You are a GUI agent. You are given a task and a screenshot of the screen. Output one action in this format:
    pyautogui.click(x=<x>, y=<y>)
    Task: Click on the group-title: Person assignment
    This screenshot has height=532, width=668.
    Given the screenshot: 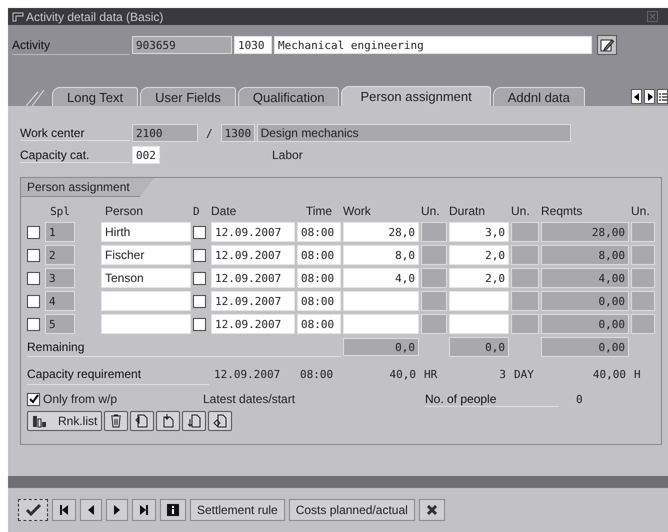 What is the action you would take?
    pyautogui.click(x=87, y=187)
    